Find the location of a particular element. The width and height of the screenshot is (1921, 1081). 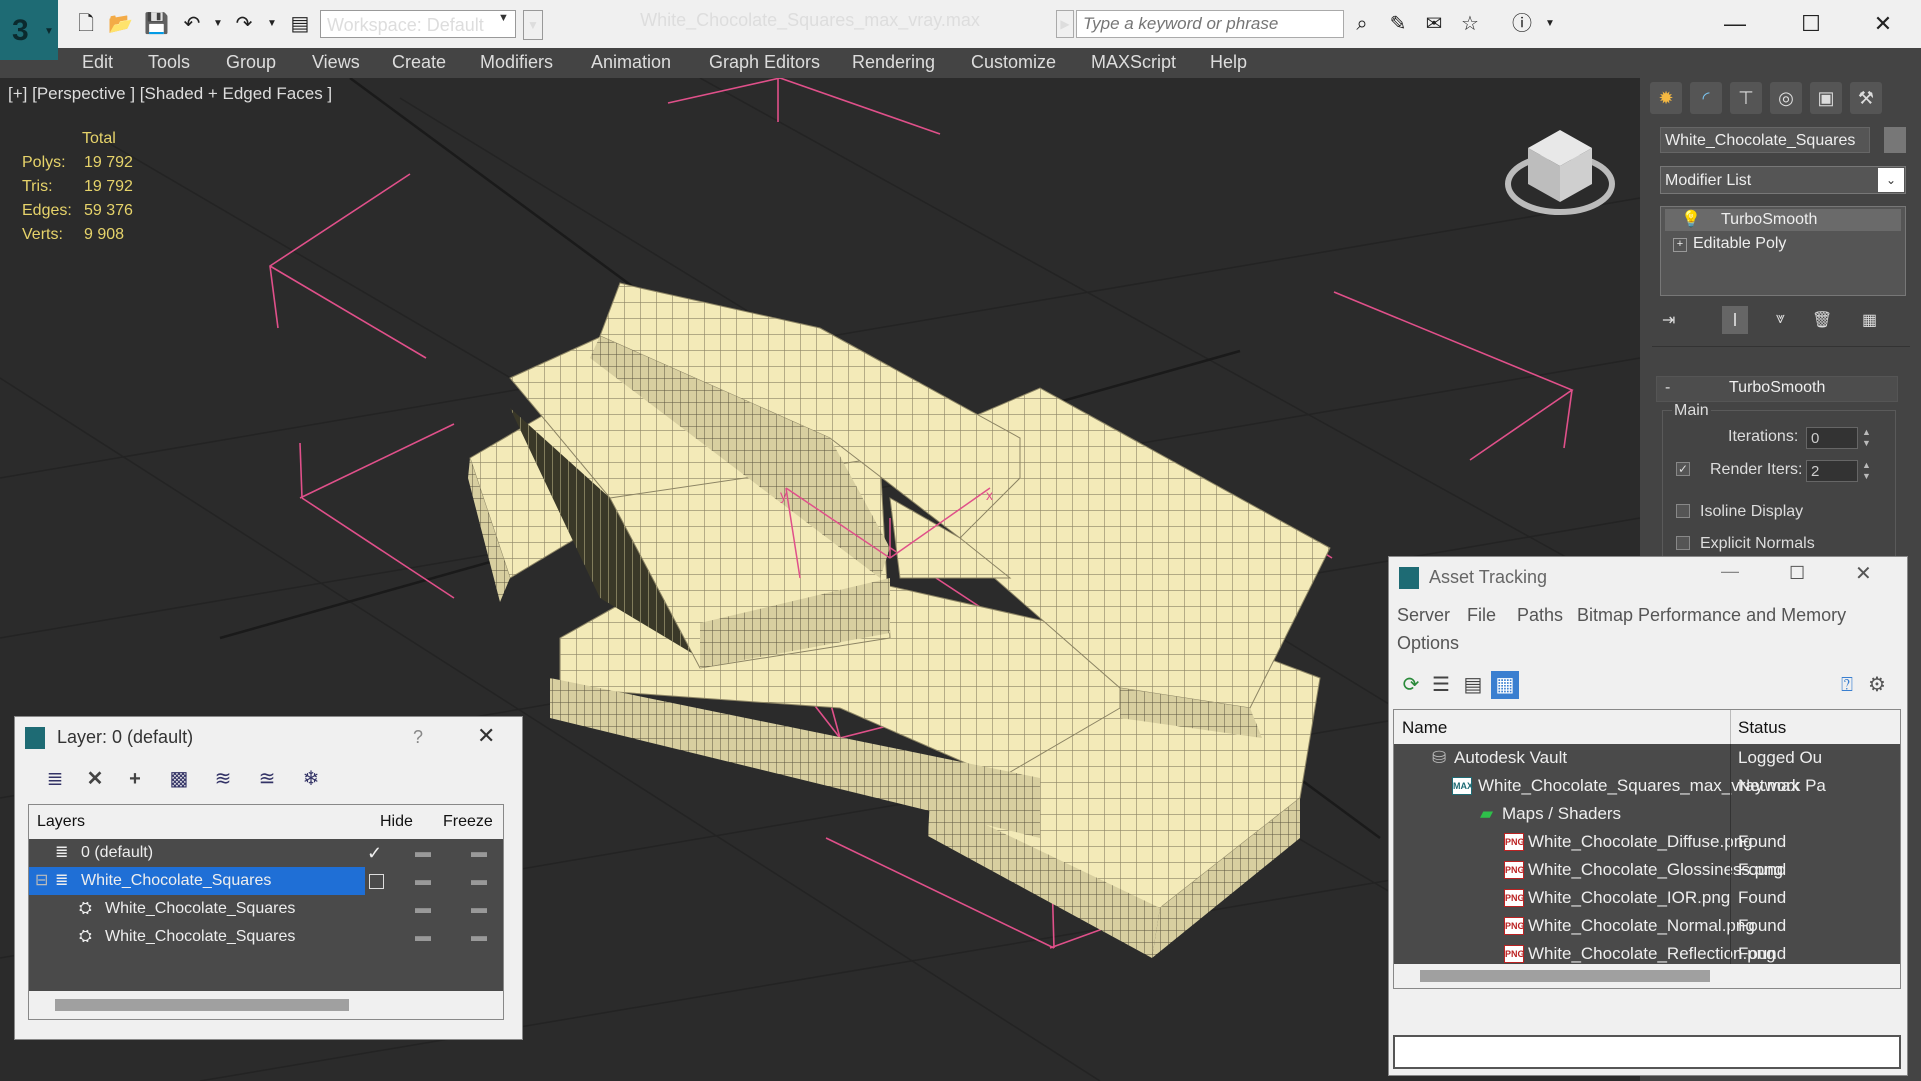

col-hide: Hide is located at coordinates (396, 822).